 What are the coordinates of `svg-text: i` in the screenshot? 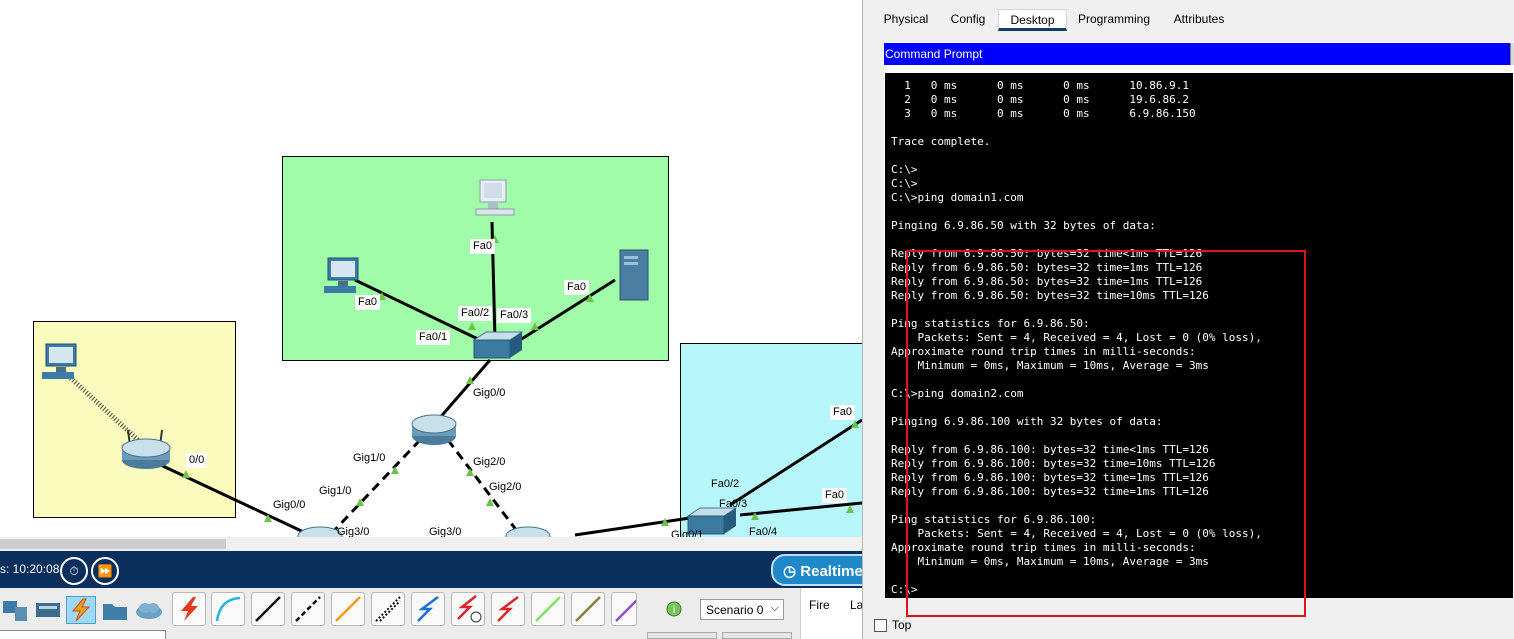 It's located at (674, 610).